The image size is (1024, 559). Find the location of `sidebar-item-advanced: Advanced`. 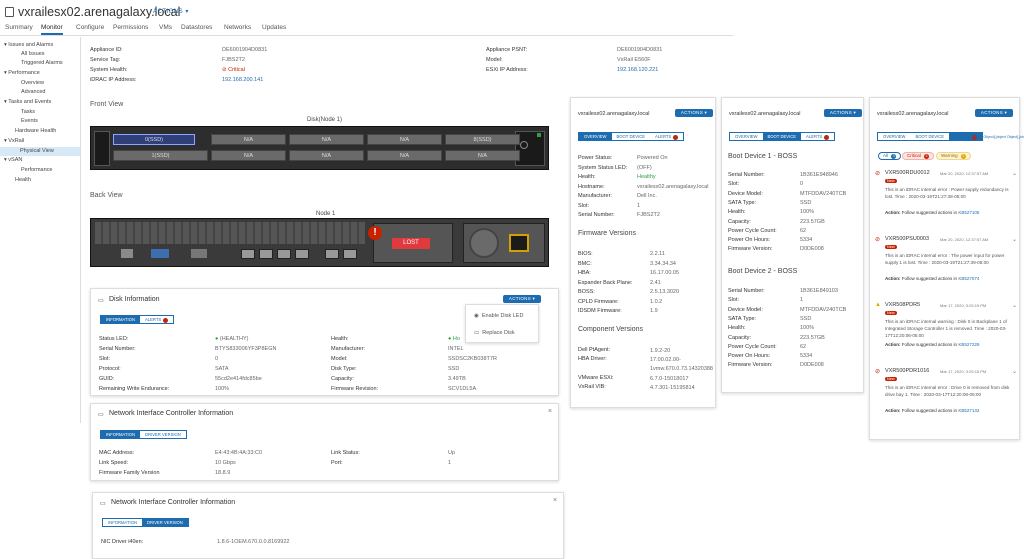

sidebar-item-advanced: Advanced is located at coordinates (33, 92).